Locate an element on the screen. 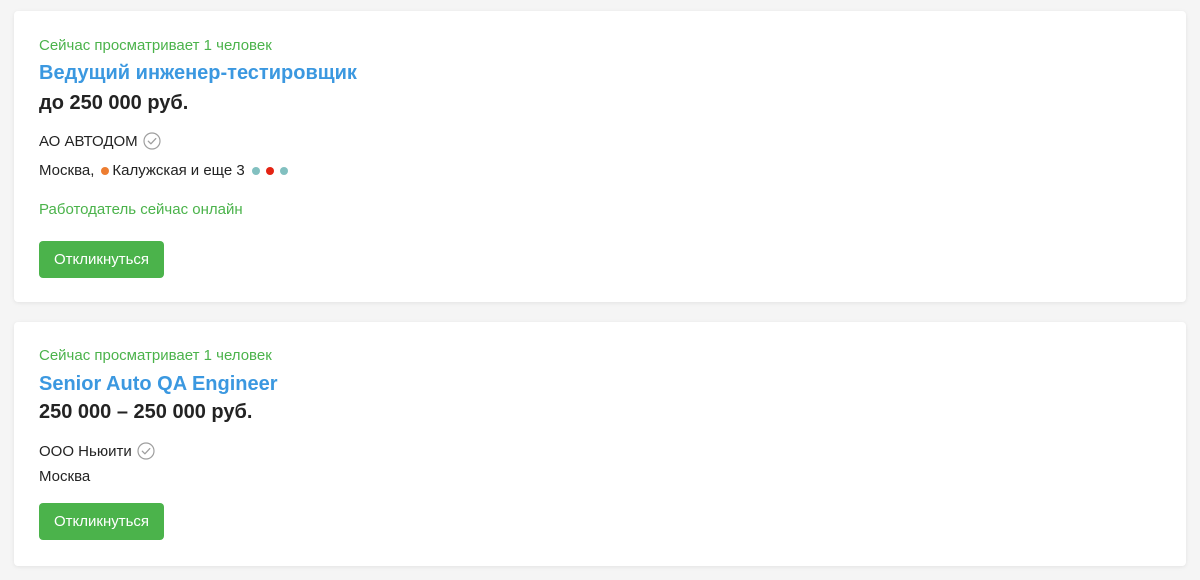  metro-more-label: и еще 3 is located at coordinates (217, 170).